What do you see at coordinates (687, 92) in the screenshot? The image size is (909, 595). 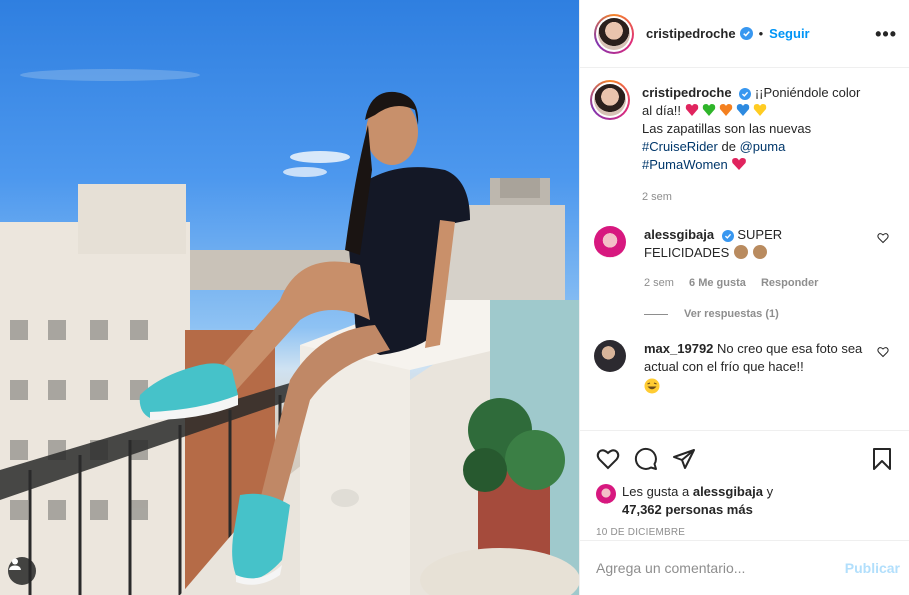 I see `caption-username: cristipedroche` at bounding box center [687, 92].